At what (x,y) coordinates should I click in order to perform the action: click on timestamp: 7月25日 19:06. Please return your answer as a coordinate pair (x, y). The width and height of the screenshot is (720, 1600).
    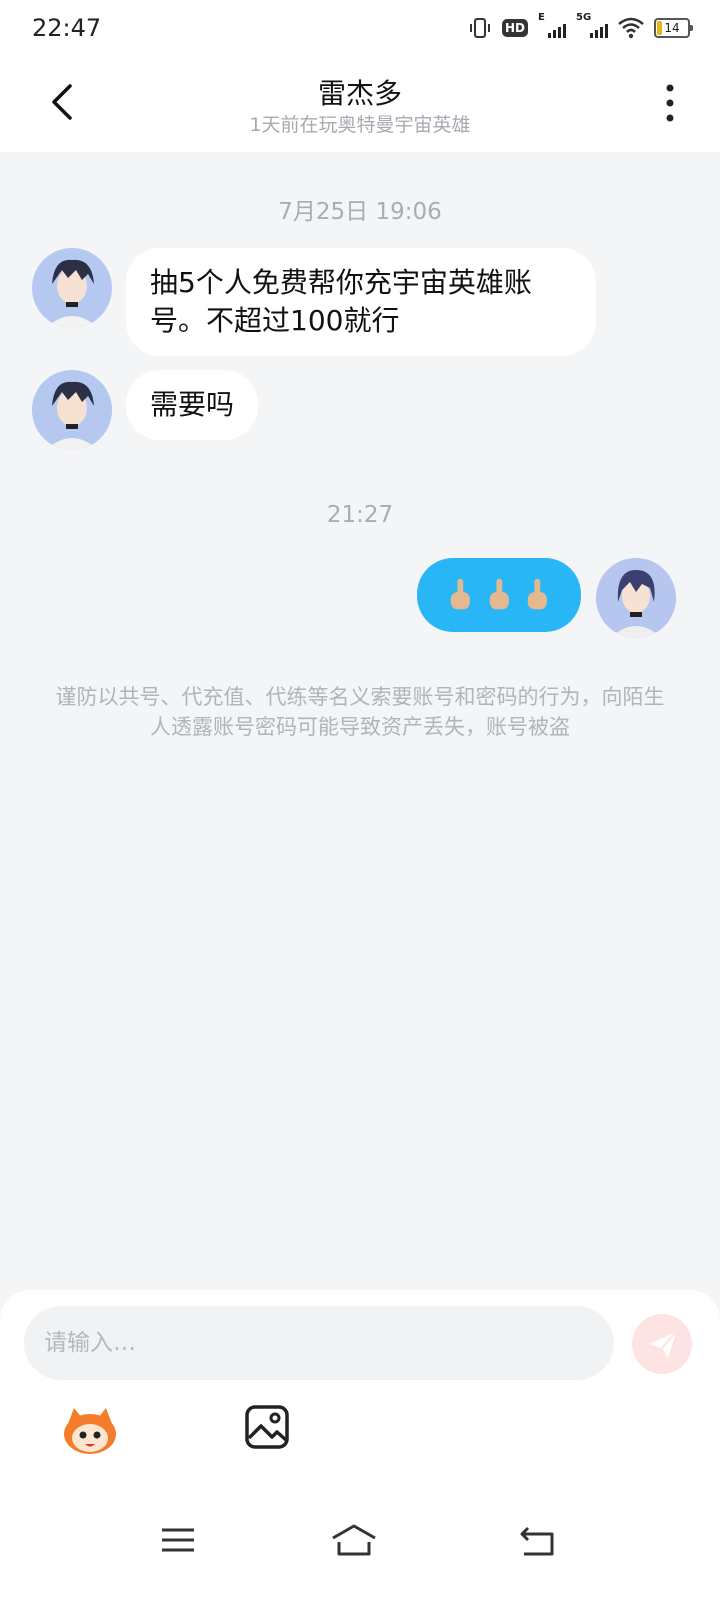
    Looking at the image, I should click on (360, 212).